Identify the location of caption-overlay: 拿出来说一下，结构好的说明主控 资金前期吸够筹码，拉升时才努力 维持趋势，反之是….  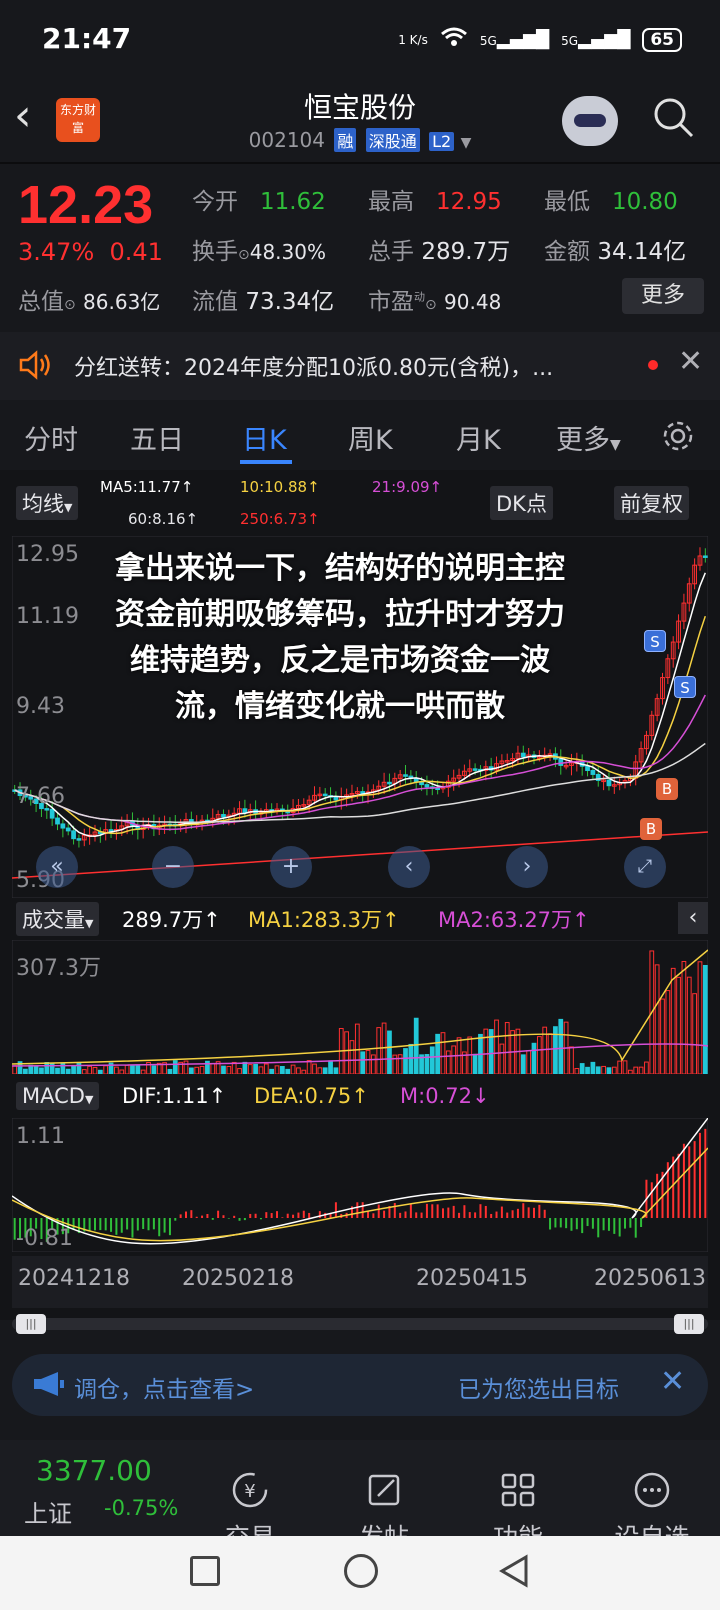
(340, 638).